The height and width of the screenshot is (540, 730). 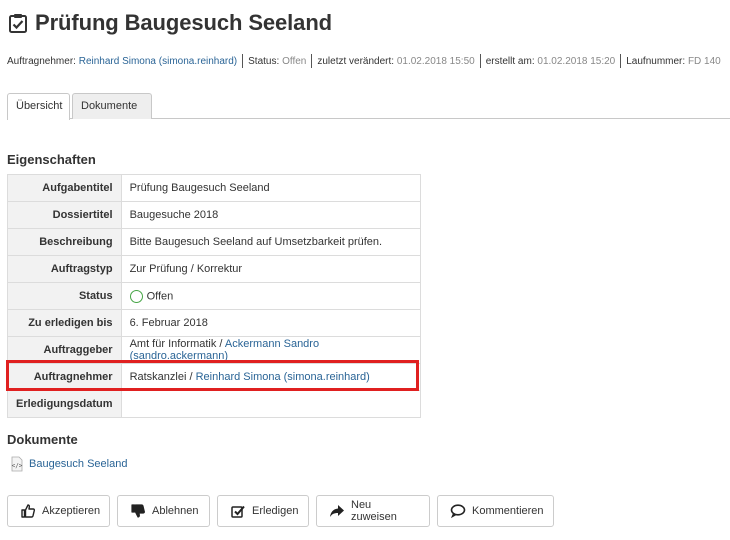 I want to click on row-label: Zu erledigen bis, so click(x=64, y=323).